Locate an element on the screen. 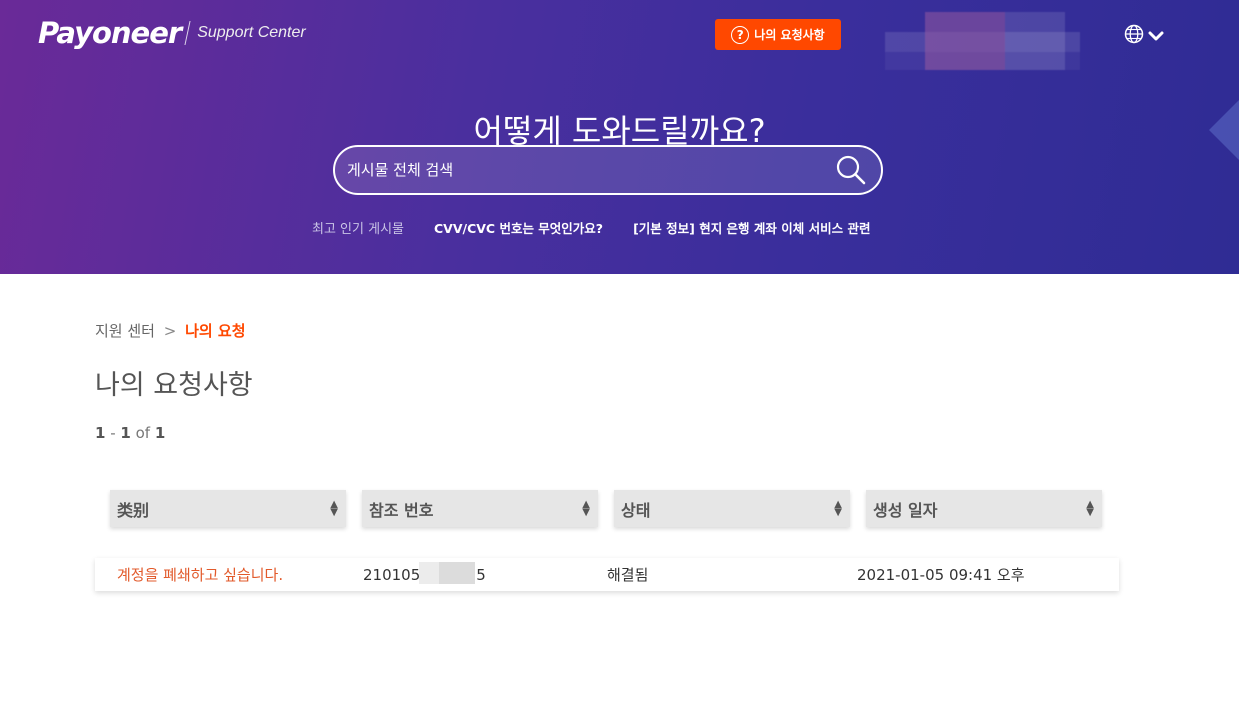  reference-prefix: 210105 is located at coordinates (392, 574).